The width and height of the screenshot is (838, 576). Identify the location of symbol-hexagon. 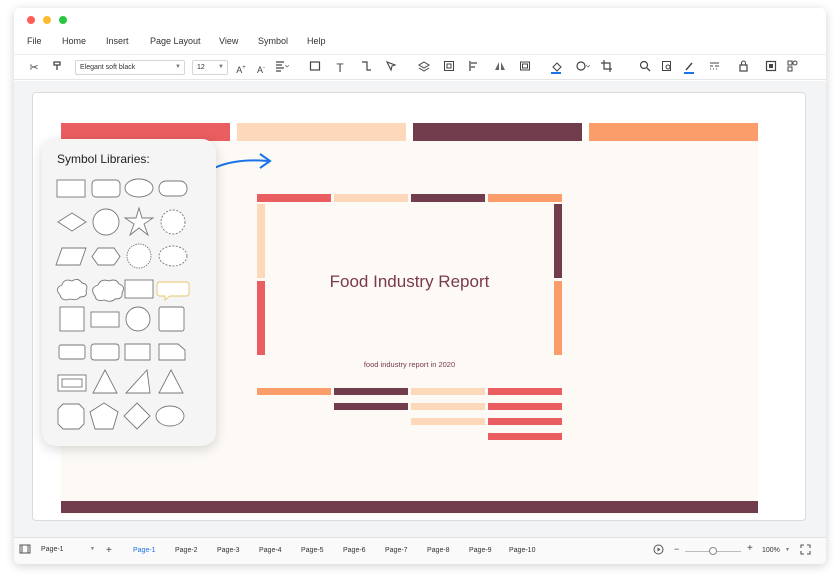
(106, 256).